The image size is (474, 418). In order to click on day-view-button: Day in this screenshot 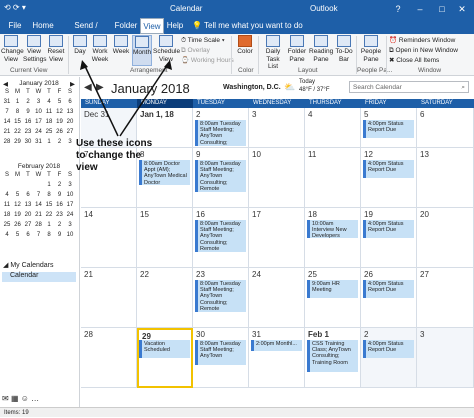, I will do `click(80, 45)`.